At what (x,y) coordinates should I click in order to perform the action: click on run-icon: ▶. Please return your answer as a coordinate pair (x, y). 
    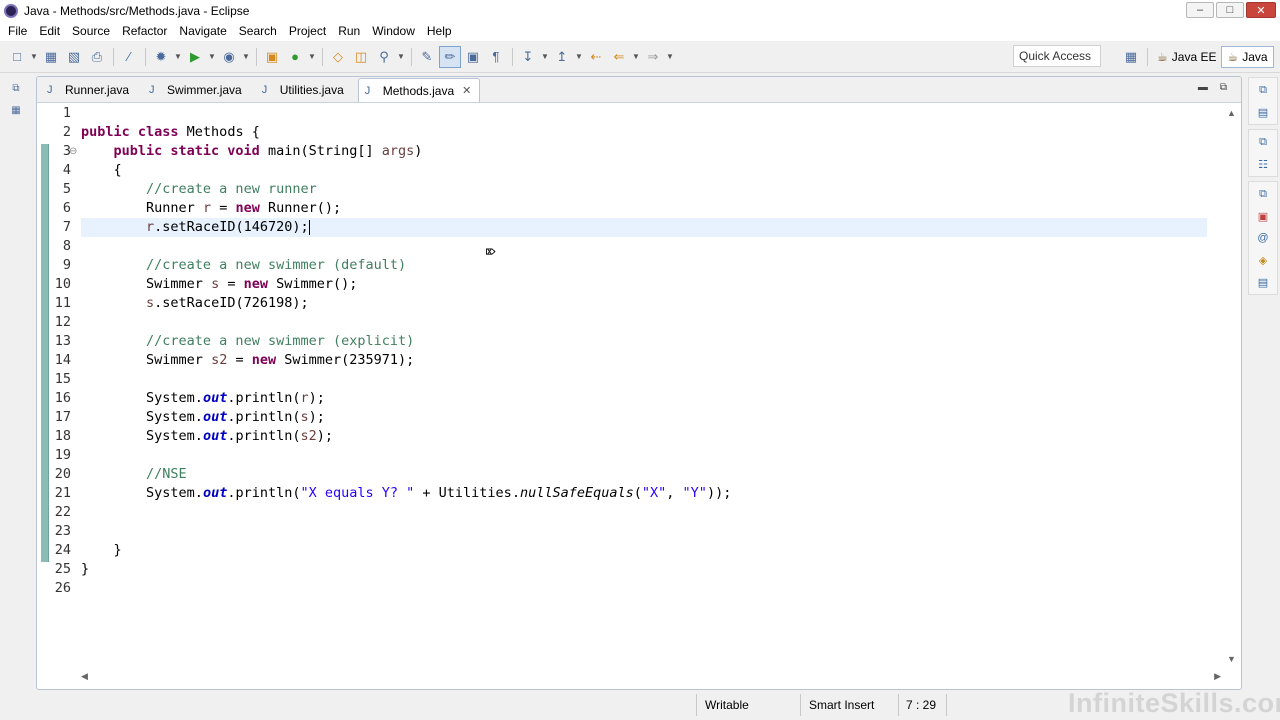
    Looking at the image, I should click on (195, 57).